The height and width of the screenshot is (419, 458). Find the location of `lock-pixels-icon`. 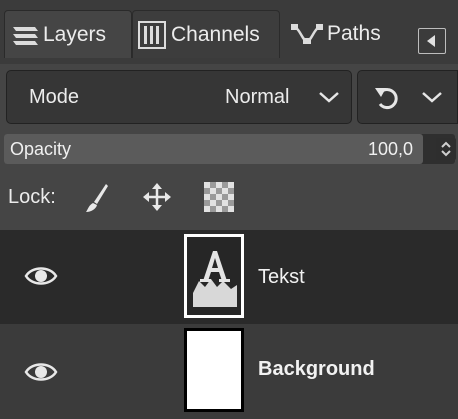

lock-pixels-icon is located at coordinates (97, 200).